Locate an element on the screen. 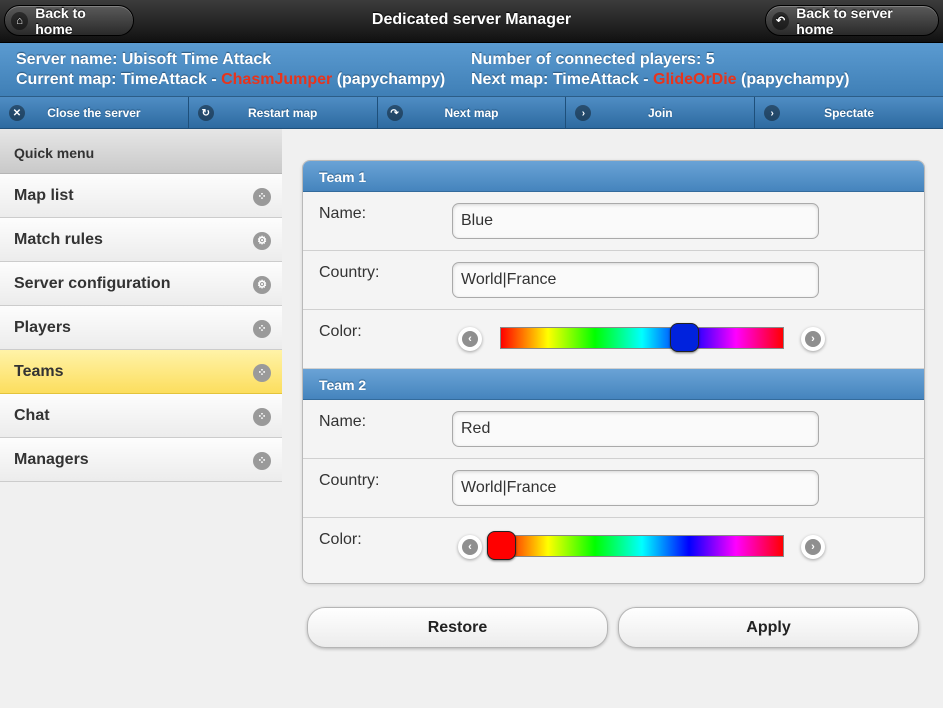 The width and height of the screenshot is (943, 708). sidebar-item-label: Chat is located at coordinates (32, 415).